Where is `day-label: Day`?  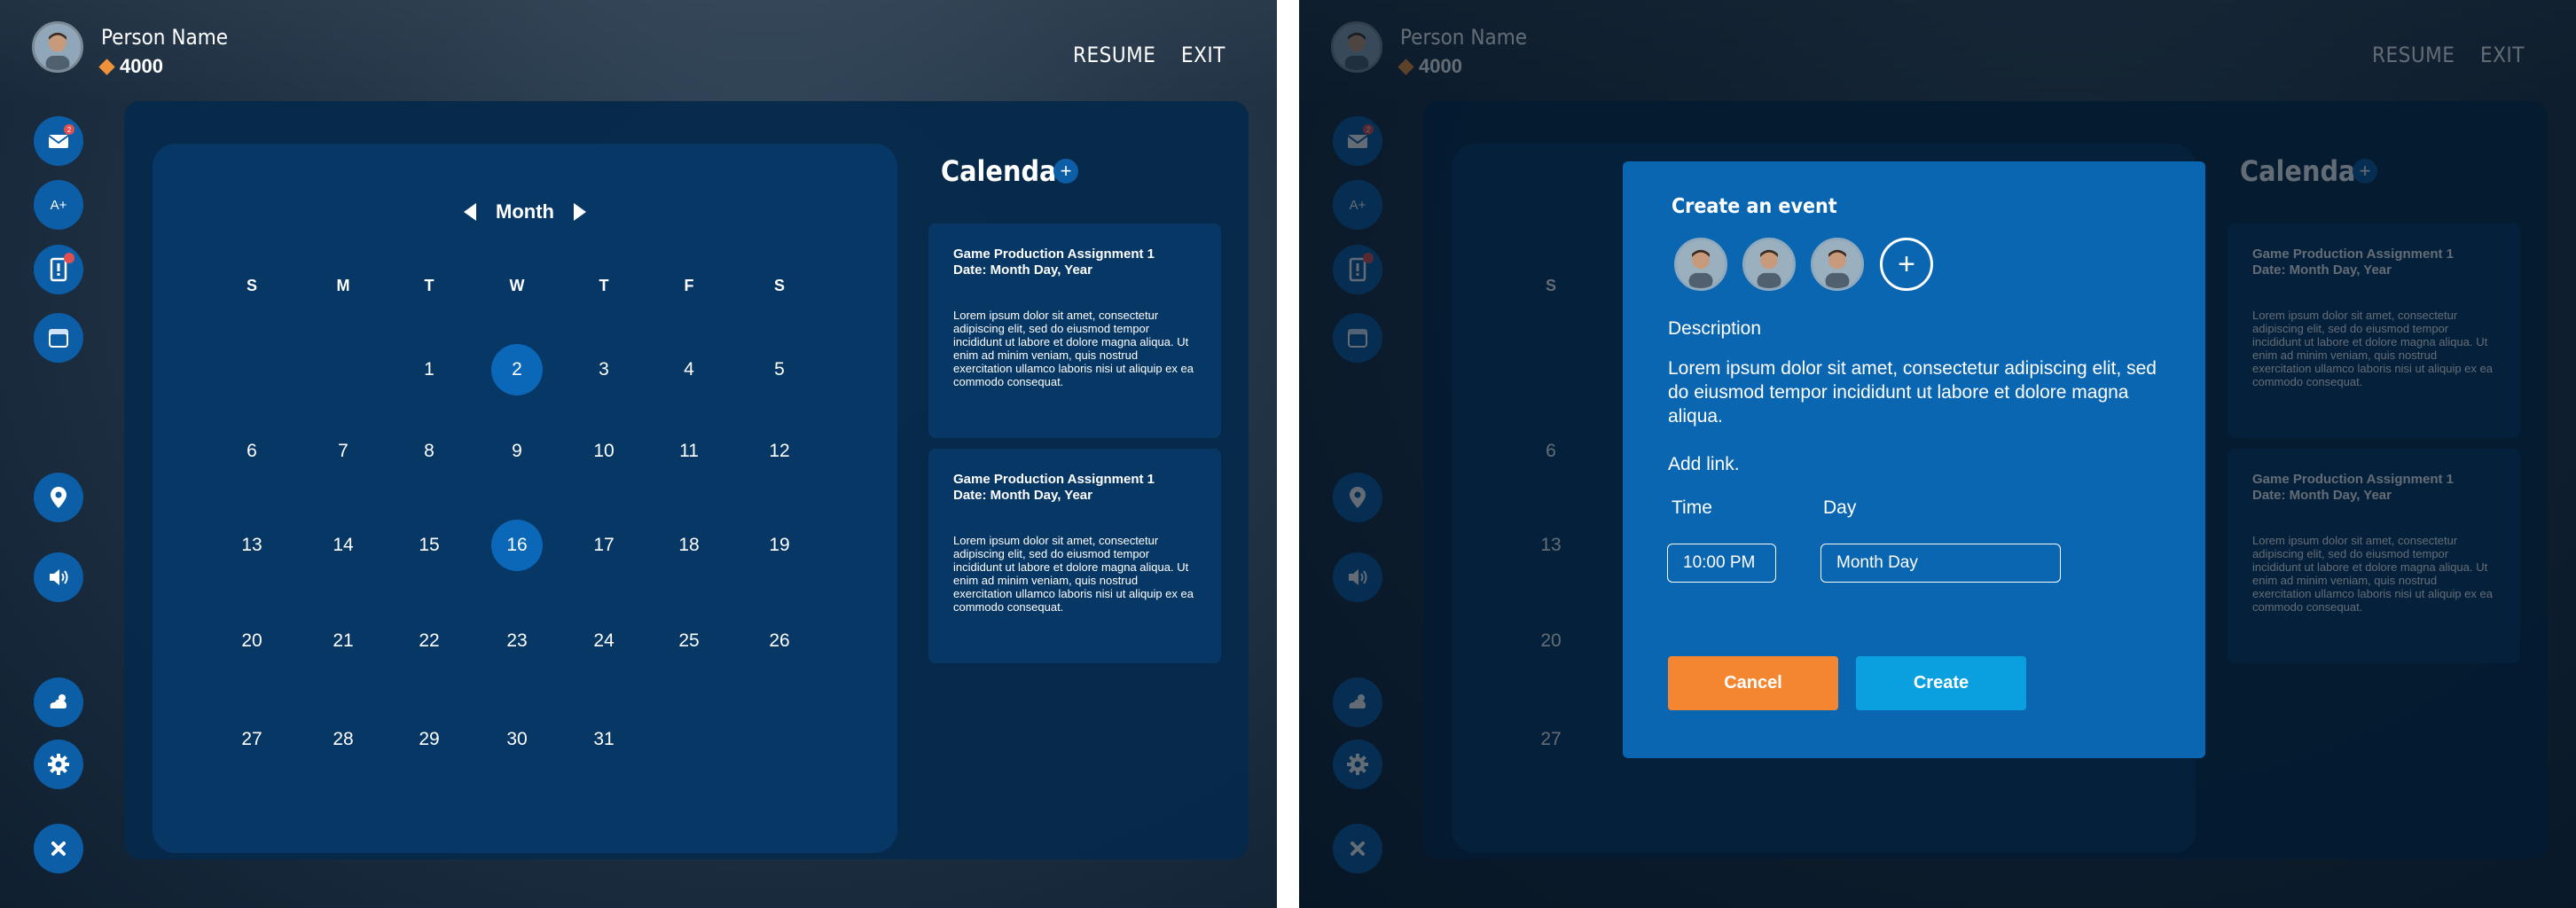 day-label: Day is located at coordinates (1840, 508).